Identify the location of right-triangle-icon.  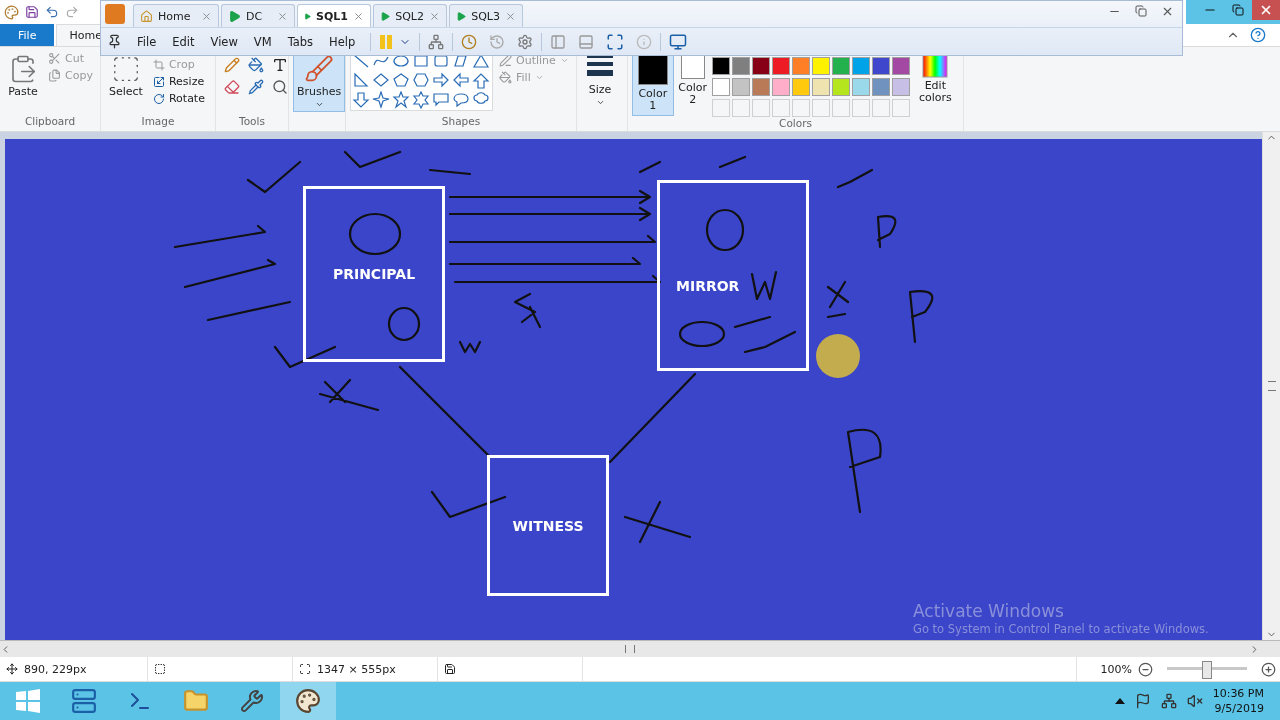
(361, 81).